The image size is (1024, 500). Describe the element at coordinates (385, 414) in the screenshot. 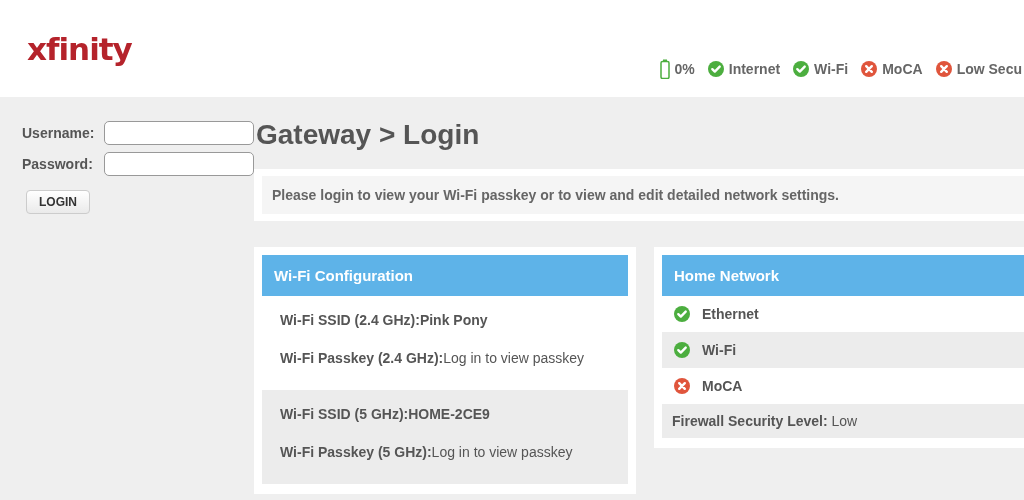

I see `config-row-text: Wi-Fi SSID (5 GHz):HOME-2CE9` at that location.